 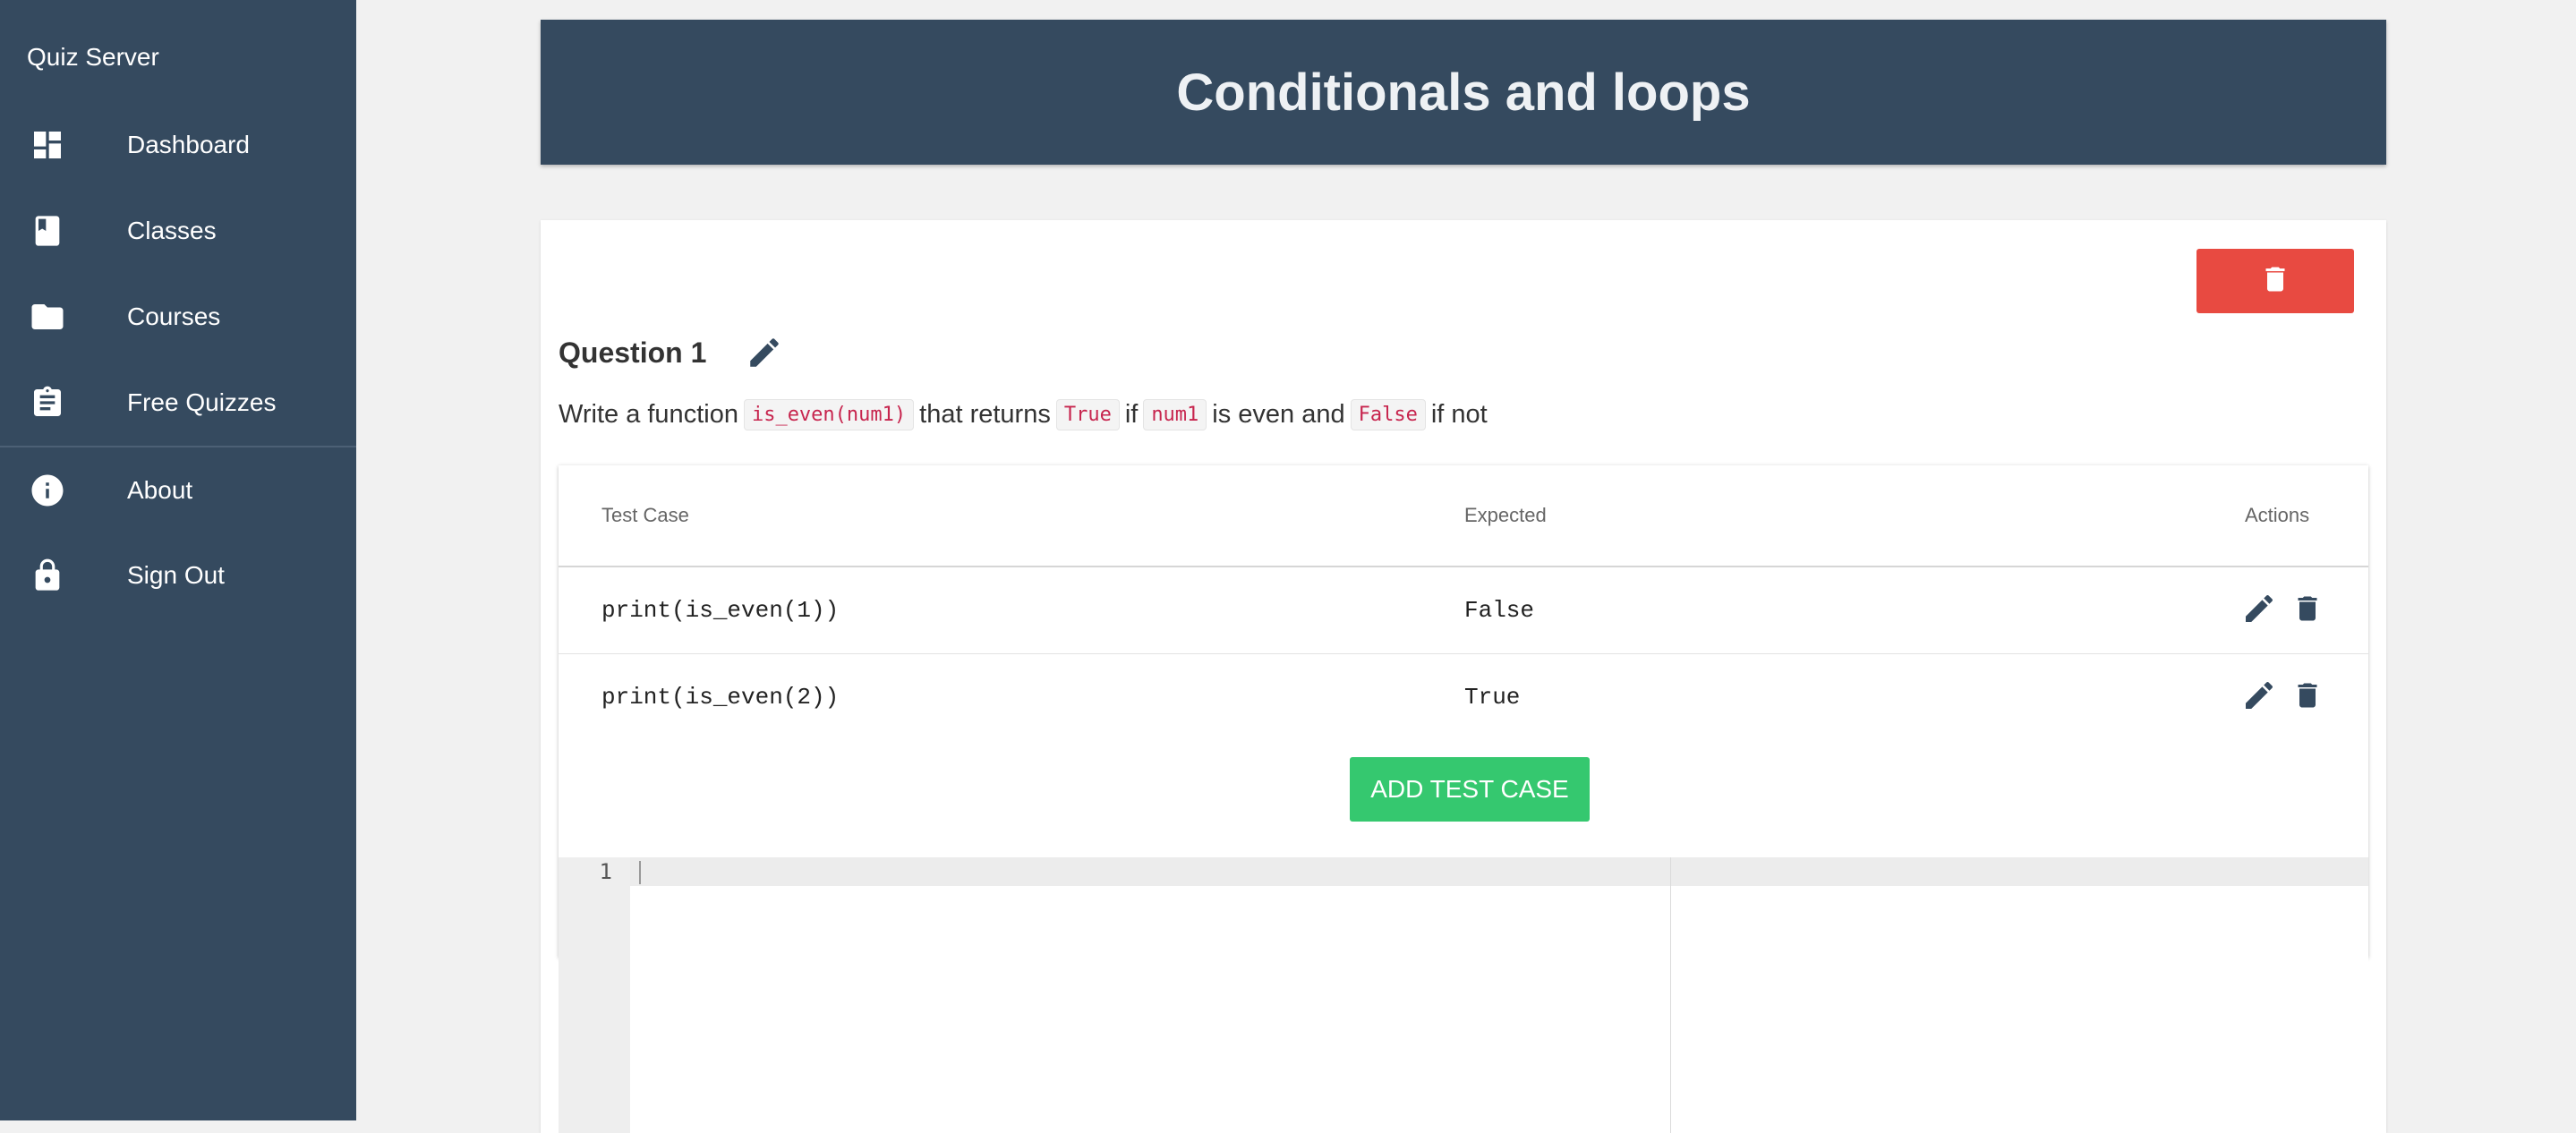 What do you see at coordinates (1175, 414) in the screenshot?
I see `inline-code: num1` at bounding box center [1175, 414].